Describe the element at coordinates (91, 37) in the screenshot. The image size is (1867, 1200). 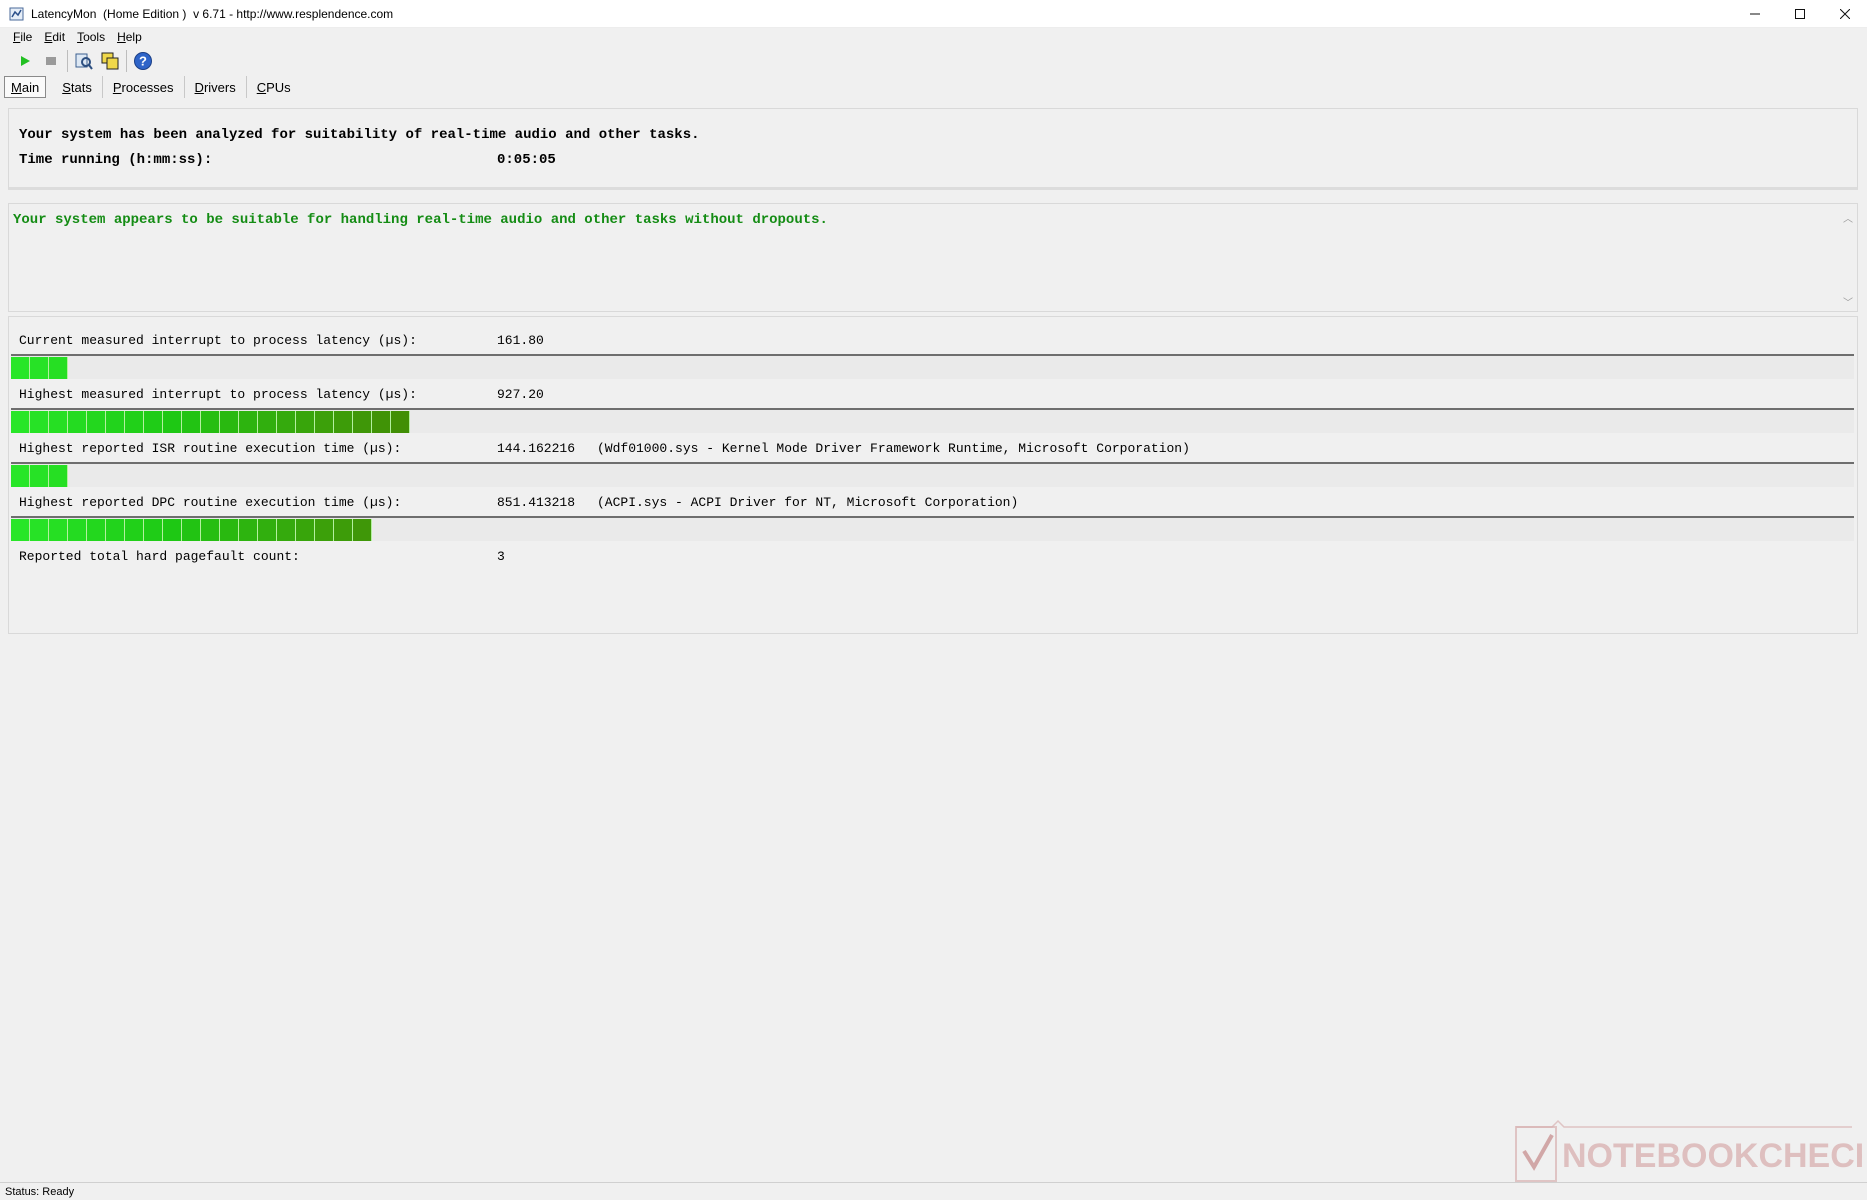
I see `menu-tools: Tools` at that location.